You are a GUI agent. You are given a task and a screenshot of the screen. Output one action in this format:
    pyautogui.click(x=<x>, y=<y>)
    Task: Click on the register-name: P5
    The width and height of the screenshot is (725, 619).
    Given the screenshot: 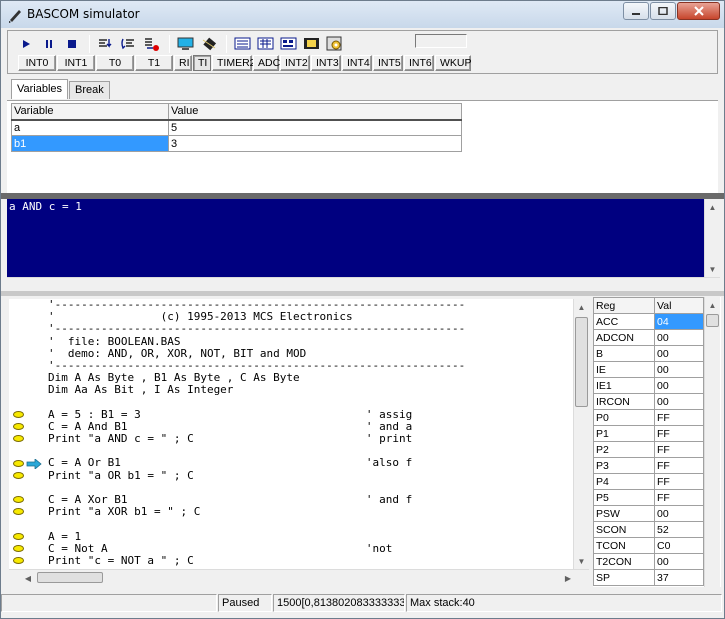 What is the action you would take?
    pyautogui.click(x=624, y=497)
    